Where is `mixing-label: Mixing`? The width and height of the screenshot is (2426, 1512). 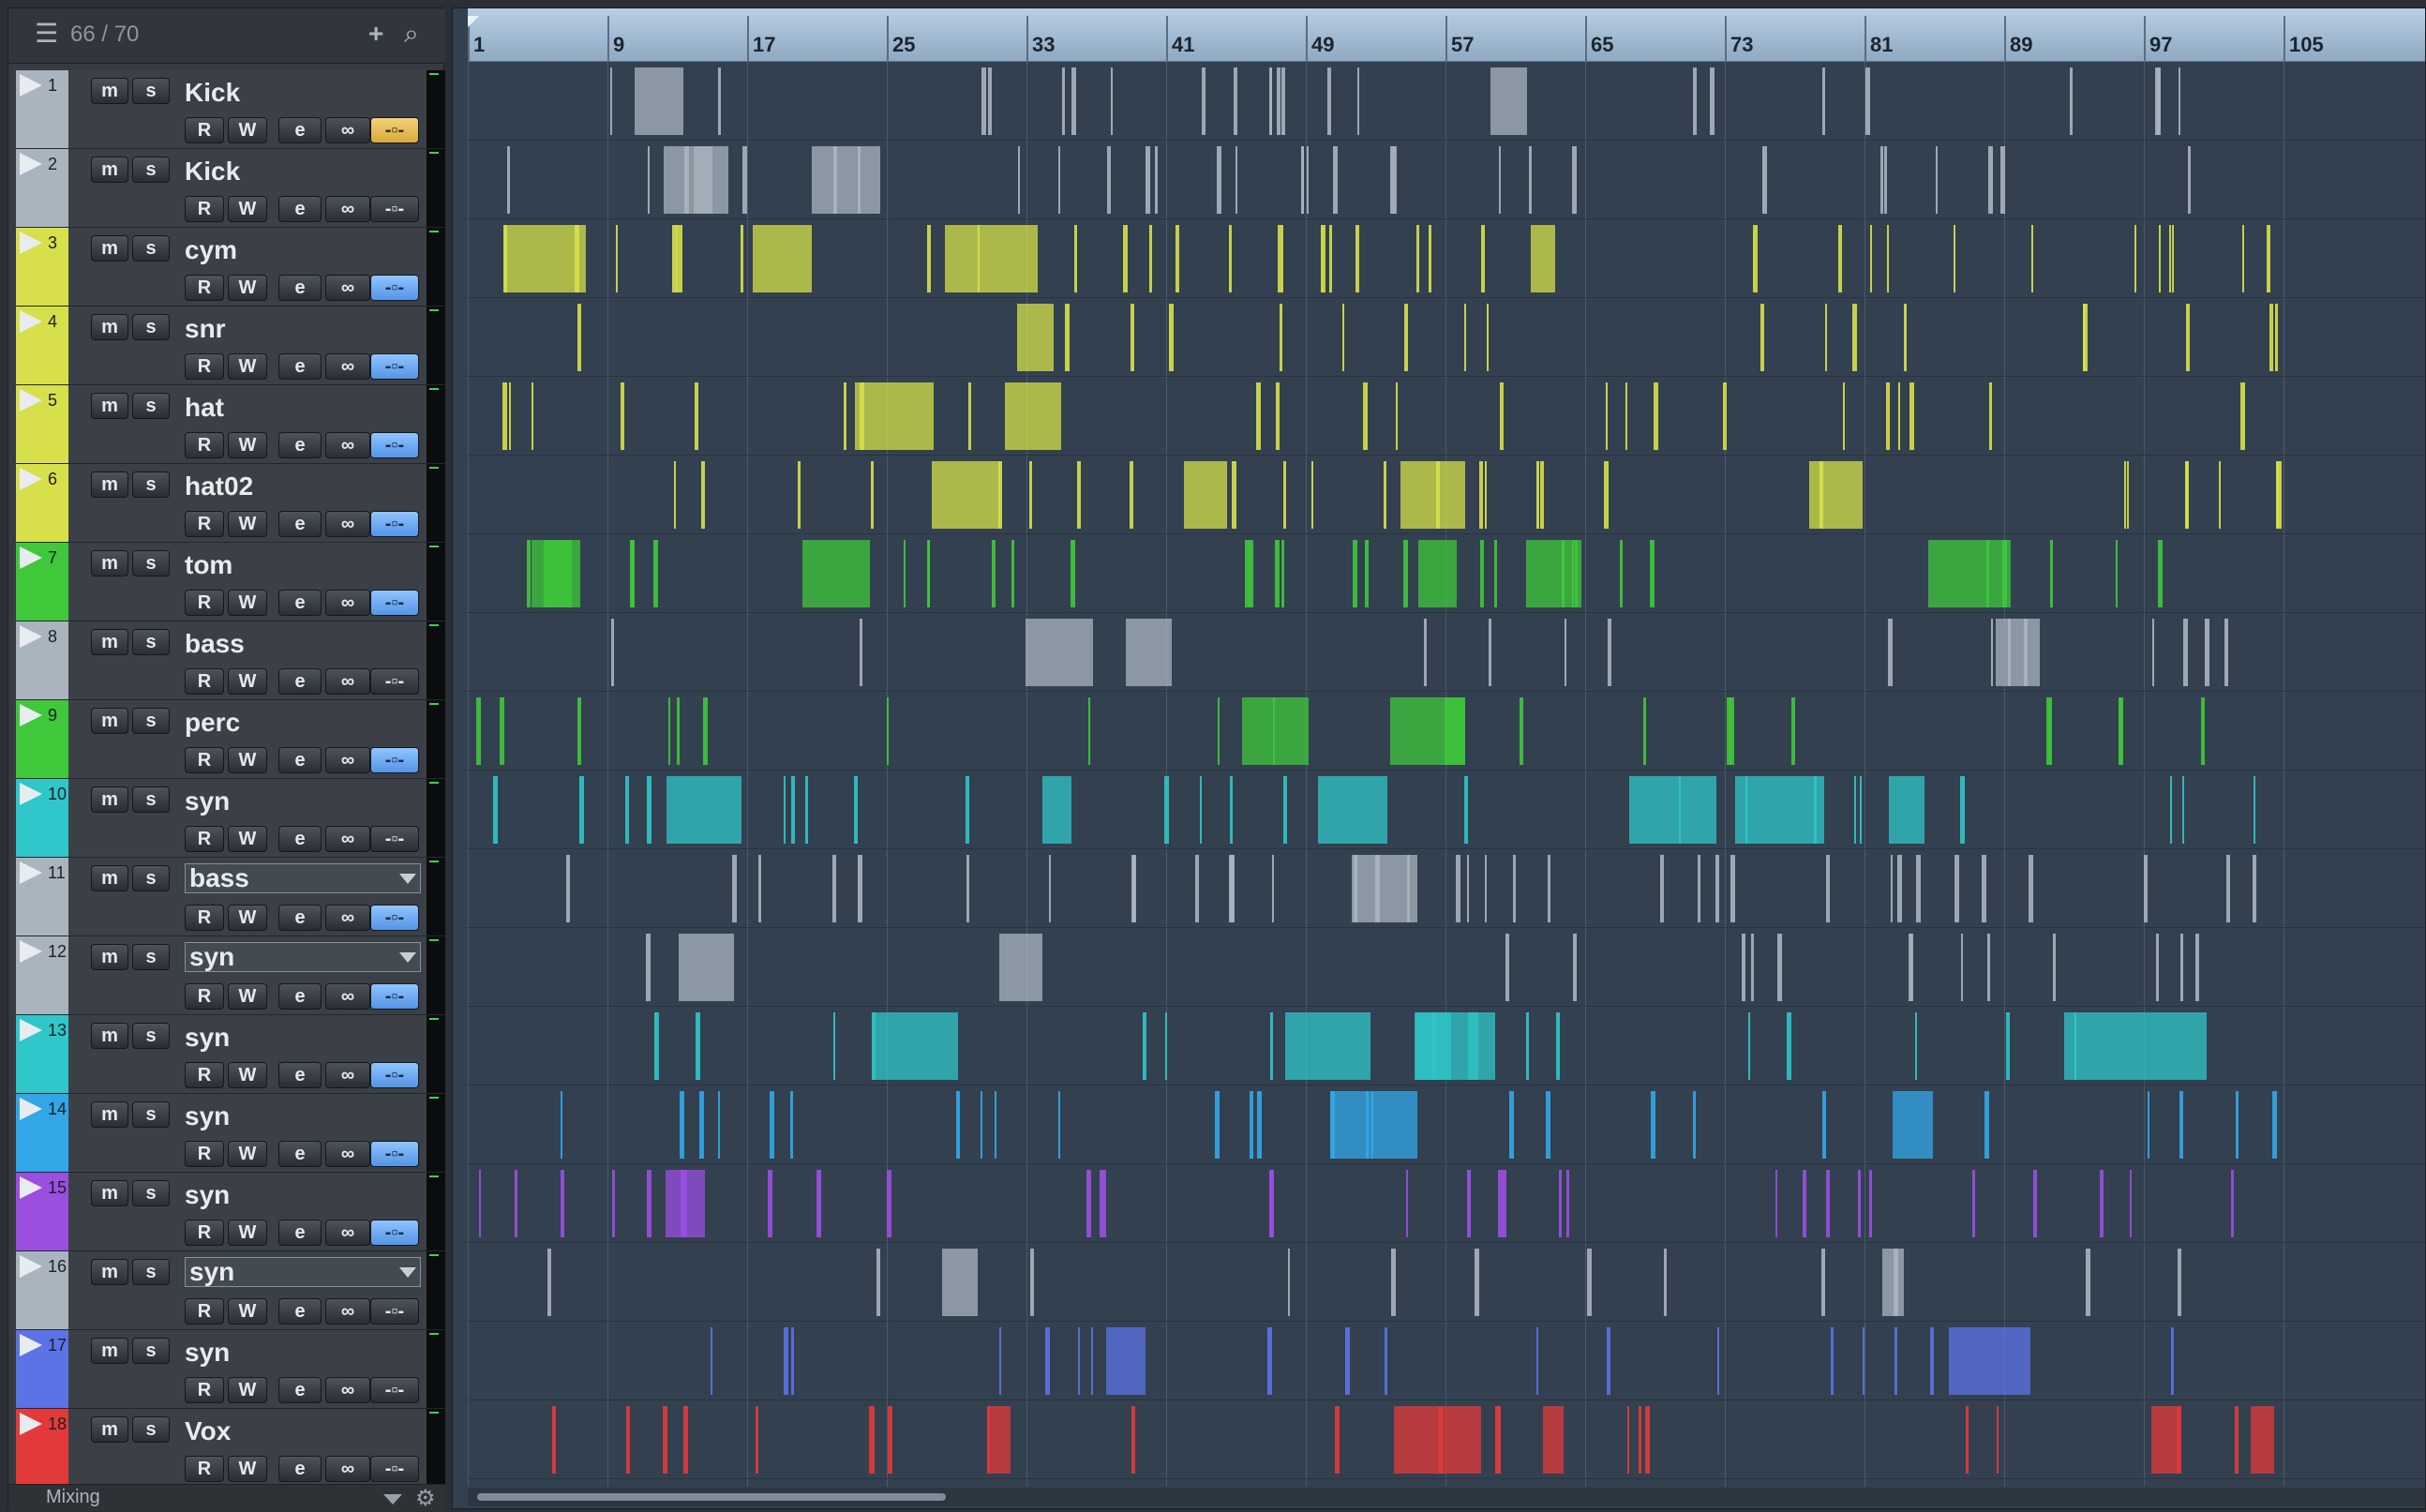 mixing-label: Mixing is located at coordinates (73, 1497).